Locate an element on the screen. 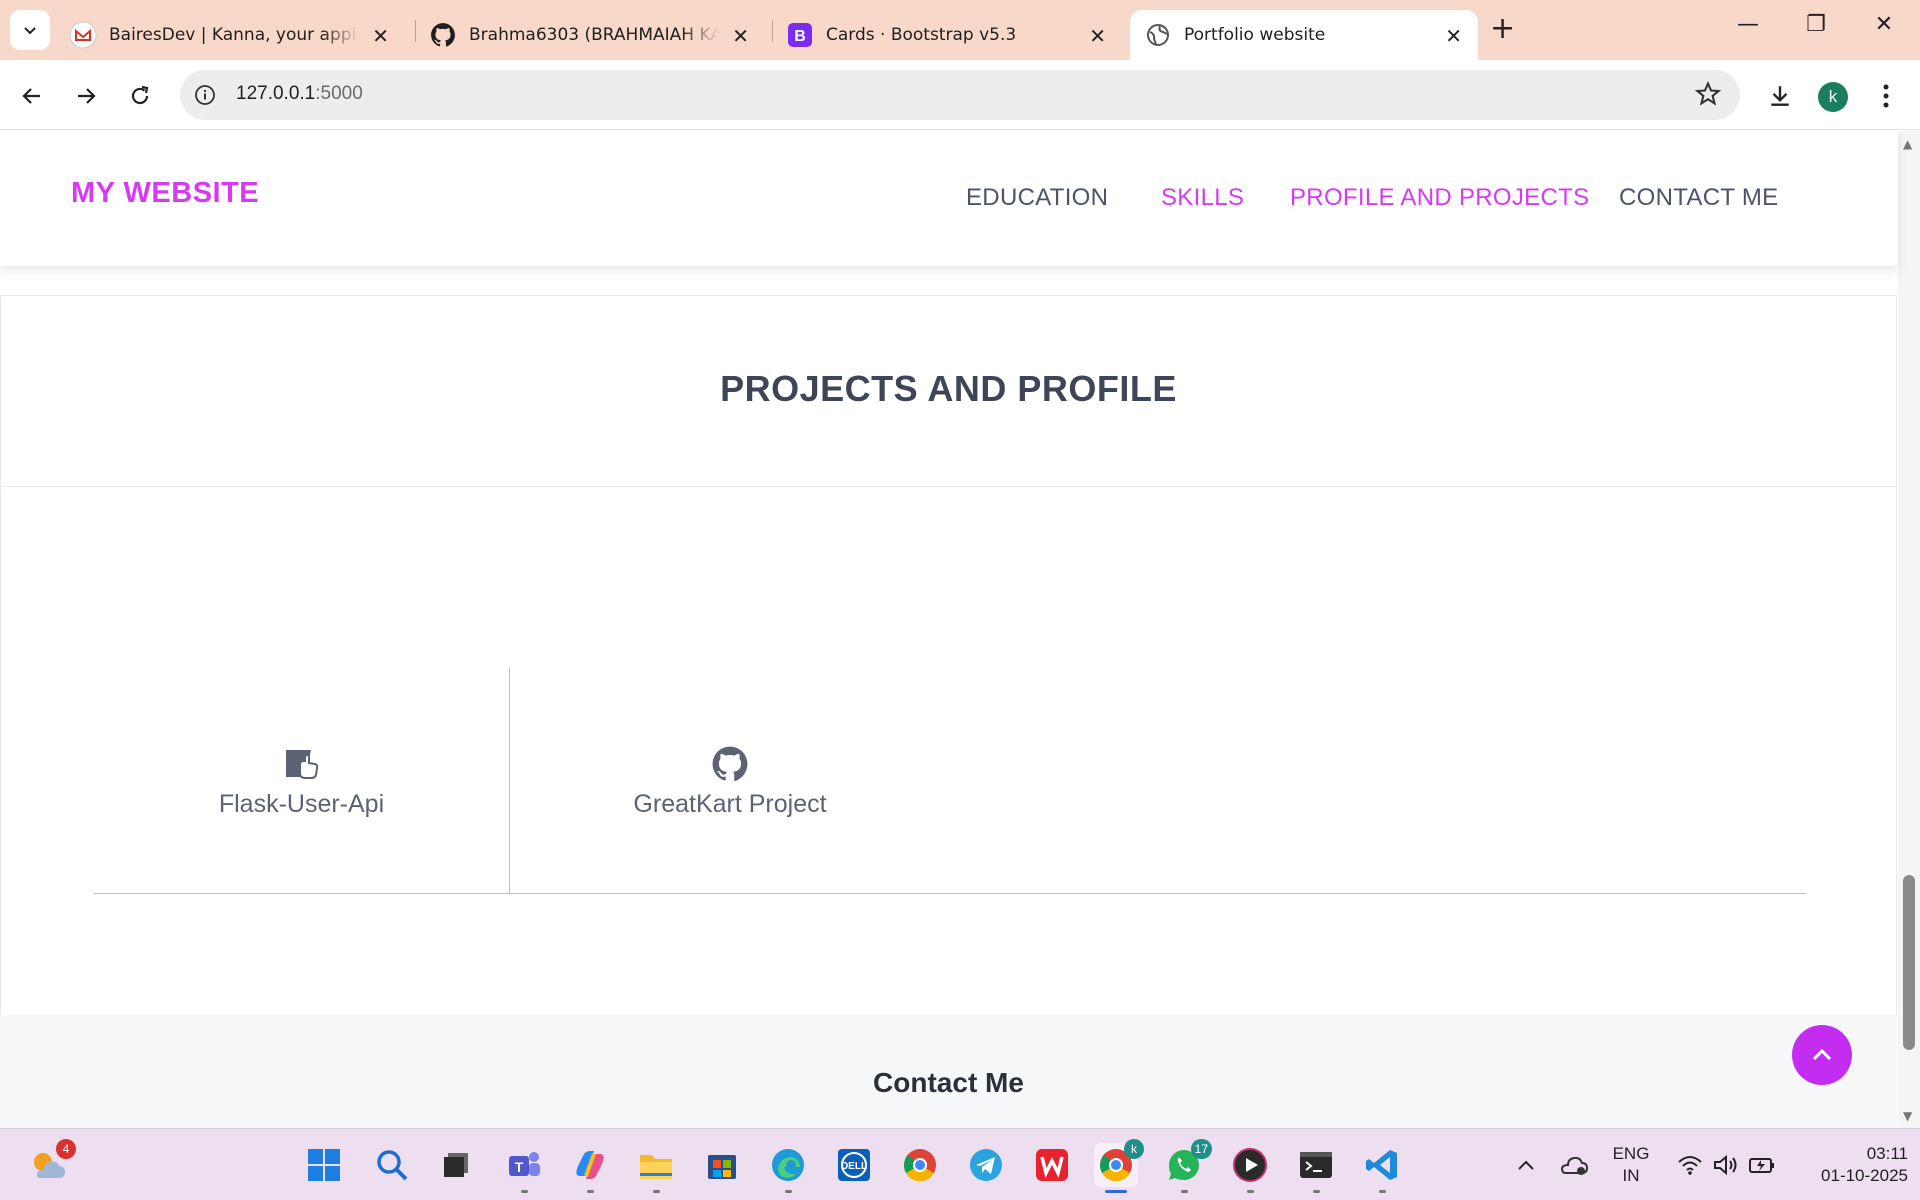 This screenshot has height=1200, width=1920. arrow-left-icon is located at coordinates (31, 96).